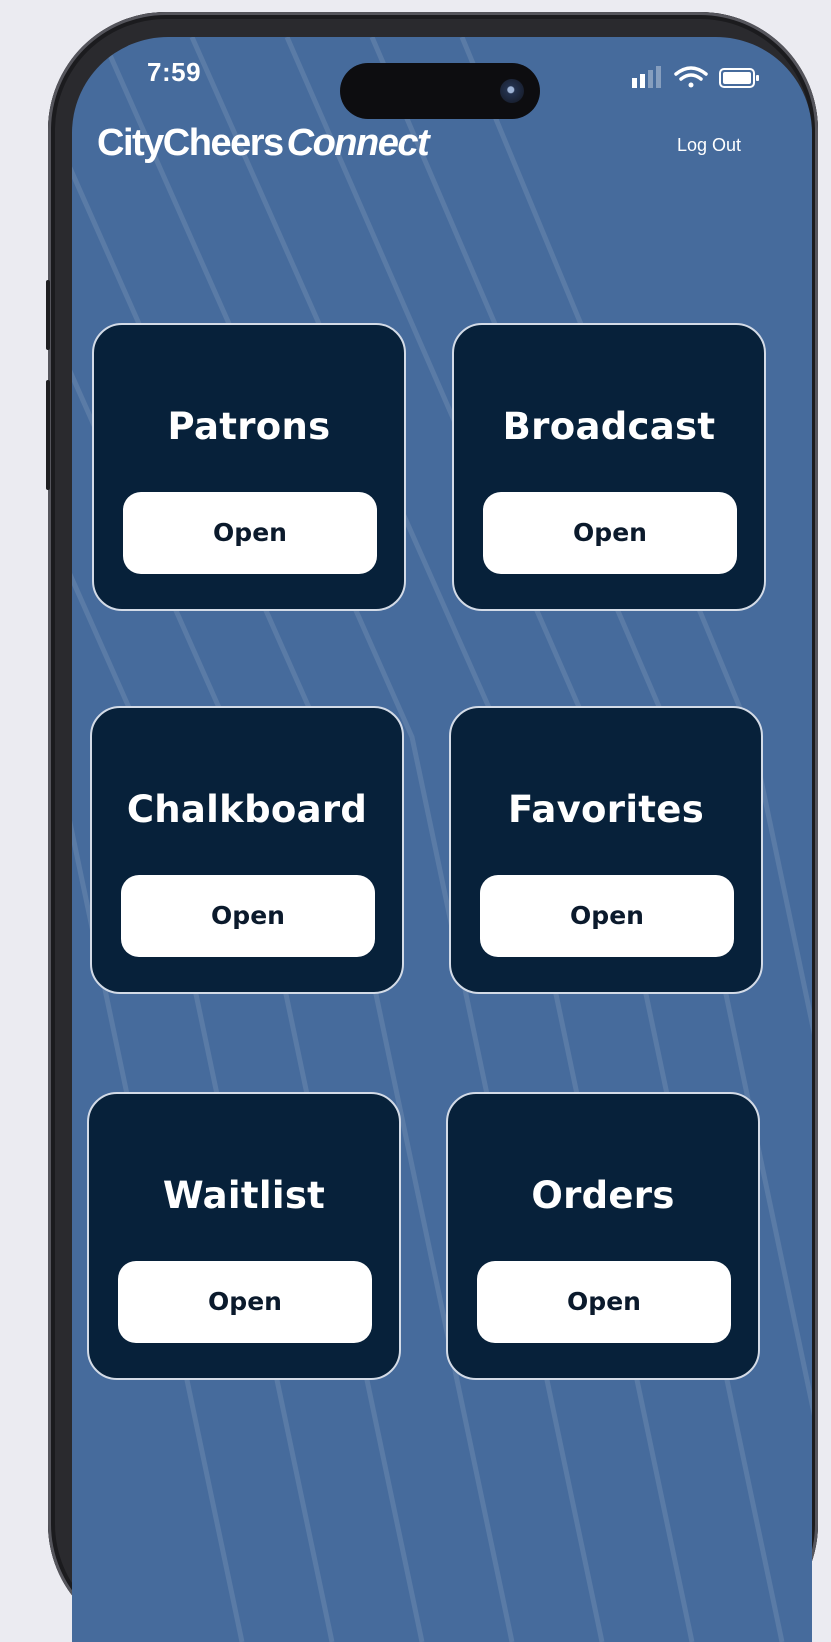 The width and height of the screenshot is (831, 1642). Describe the element at coordinates (607, 916) in the screenshot. I see `open-favorites-button: Open` at that location.